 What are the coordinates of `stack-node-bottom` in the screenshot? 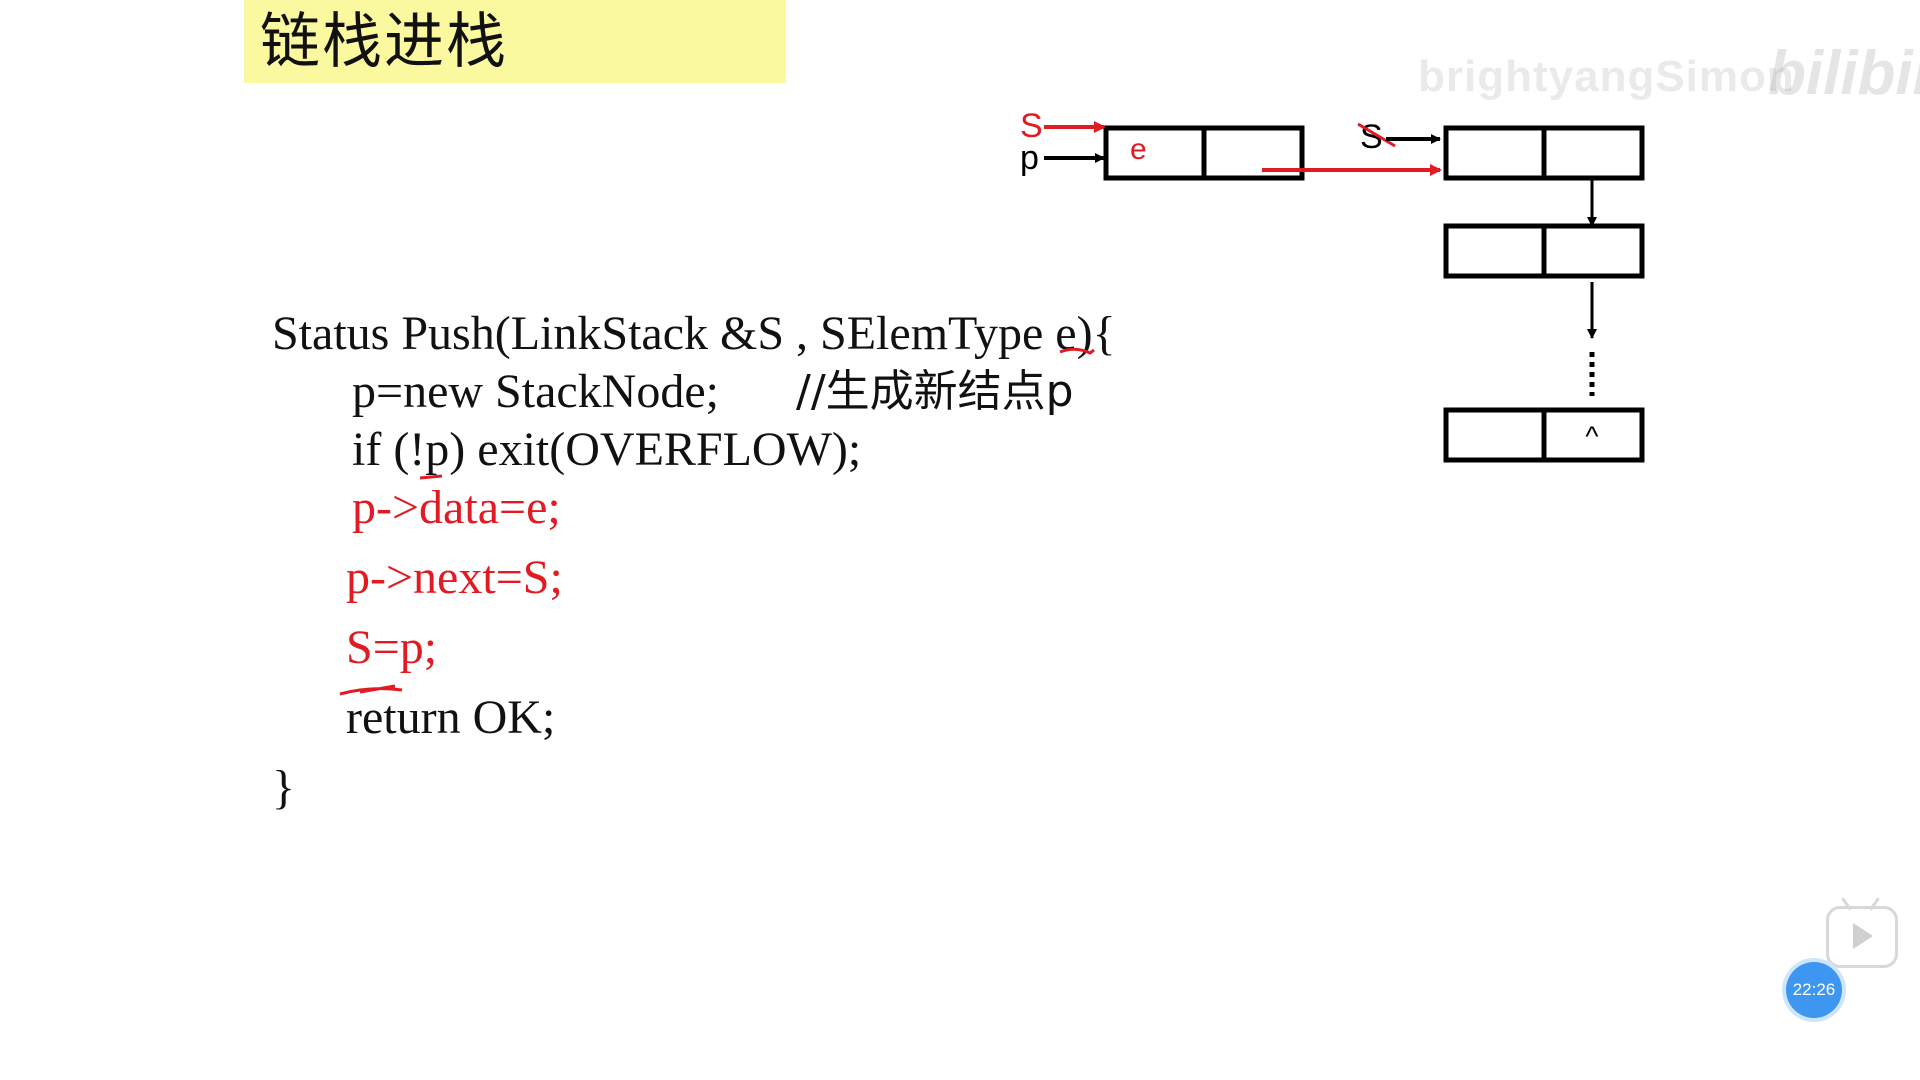 It's located at (1544, 435).